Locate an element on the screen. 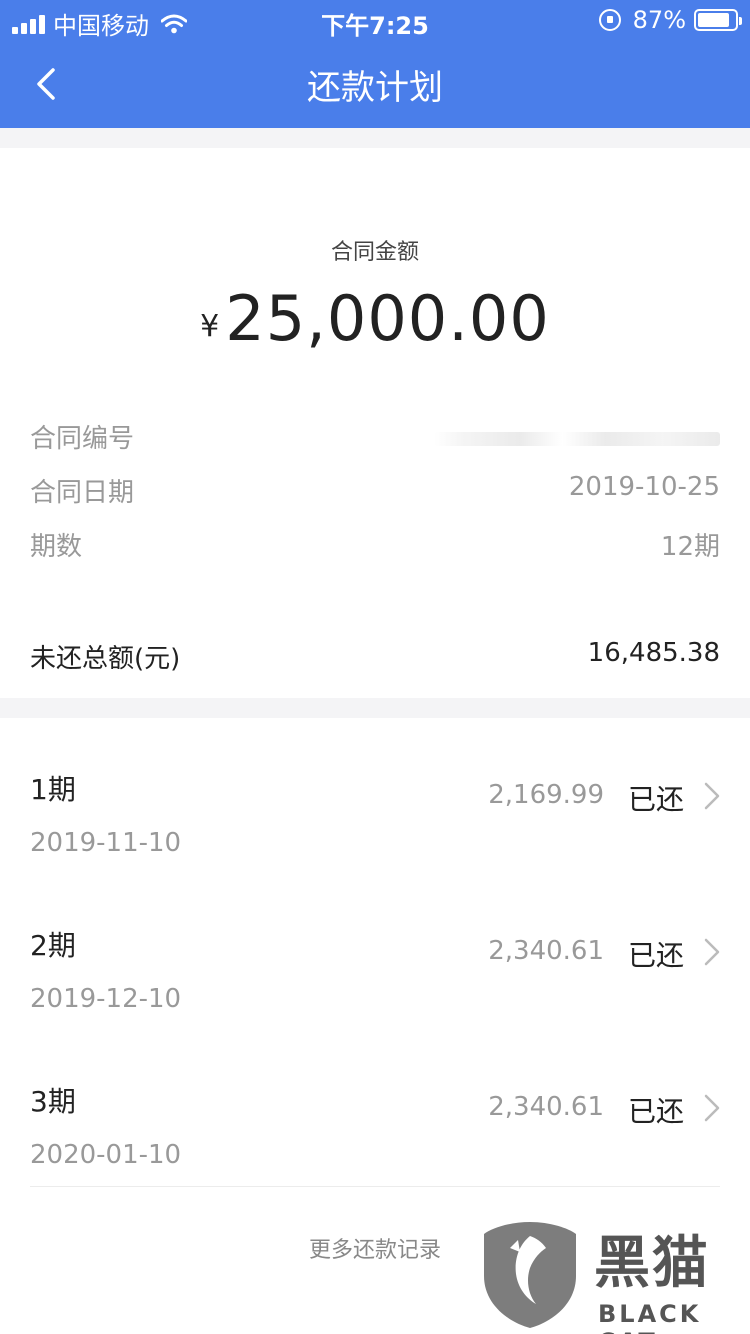 This screenshot has height=1334, width=750. outstanding-total-value: 16,485.38 is located at coordinates (653, 653).